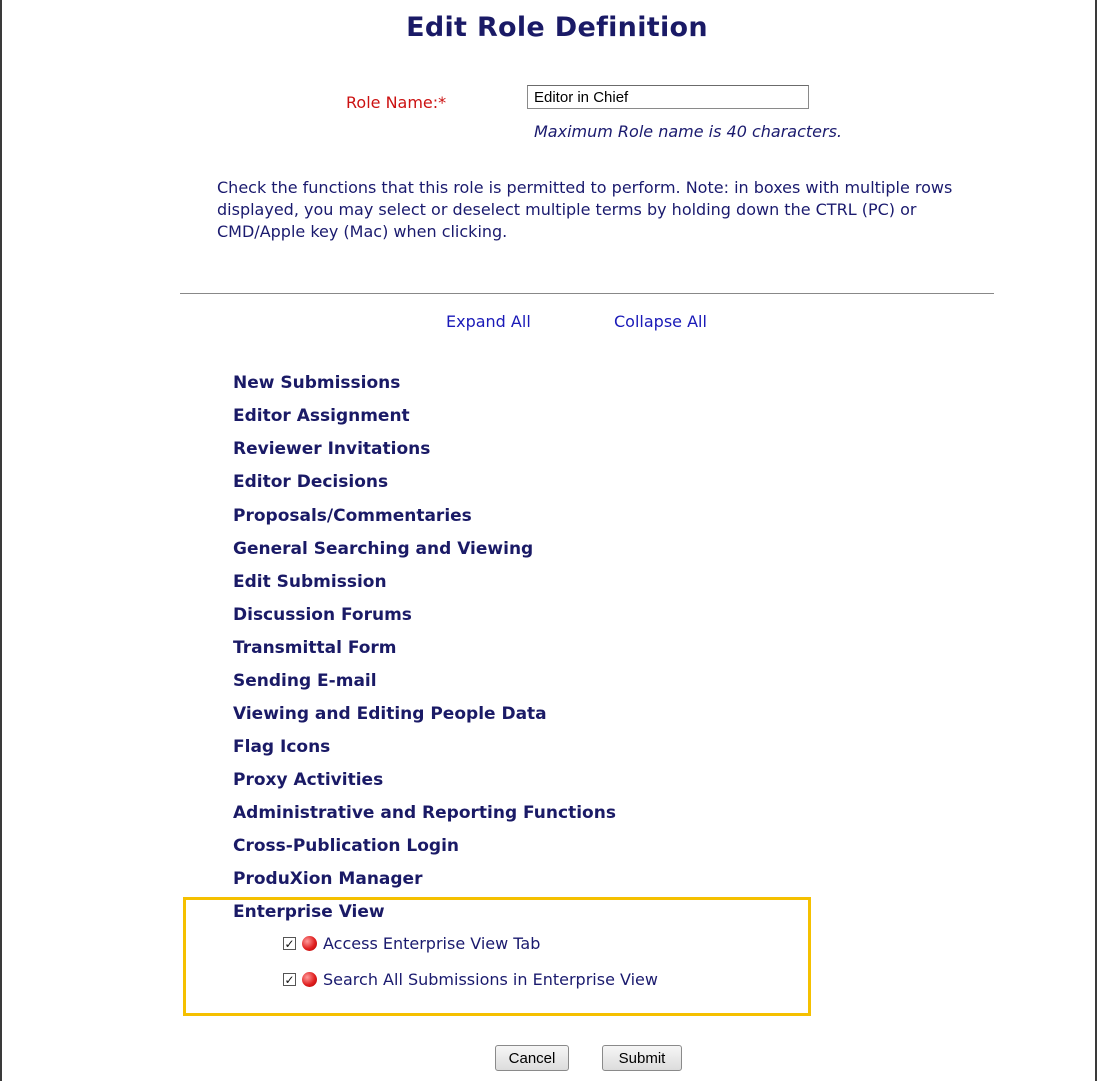 Image resolution: width=1114 pixels, height=1081 pixels. What do you see at coordinates (316, 383) in the screenshot?
I see `section-new-submissions: New Submissions` at bounding box center [316, 383].